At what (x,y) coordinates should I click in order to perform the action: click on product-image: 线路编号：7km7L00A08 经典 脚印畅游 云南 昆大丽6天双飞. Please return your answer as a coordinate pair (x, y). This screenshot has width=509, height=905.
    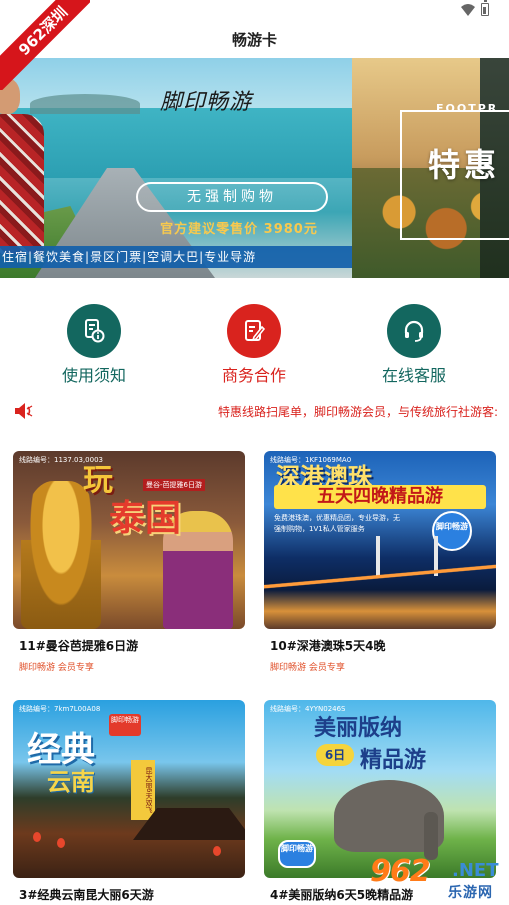
    Looking at the image, I should click on (129, 789).